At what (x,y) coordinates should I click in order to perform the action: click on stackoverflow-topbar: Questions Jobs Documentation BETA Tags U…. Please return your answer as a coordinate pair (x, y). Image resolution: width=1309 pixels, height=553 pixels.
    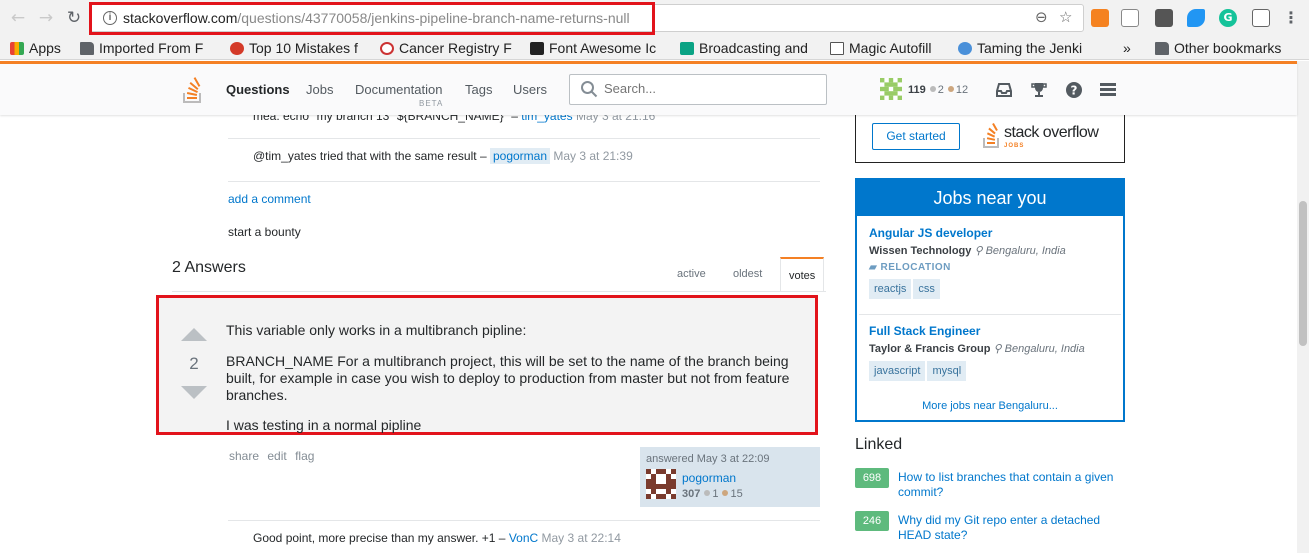
    Looking at the image, I should click on (648, 88).